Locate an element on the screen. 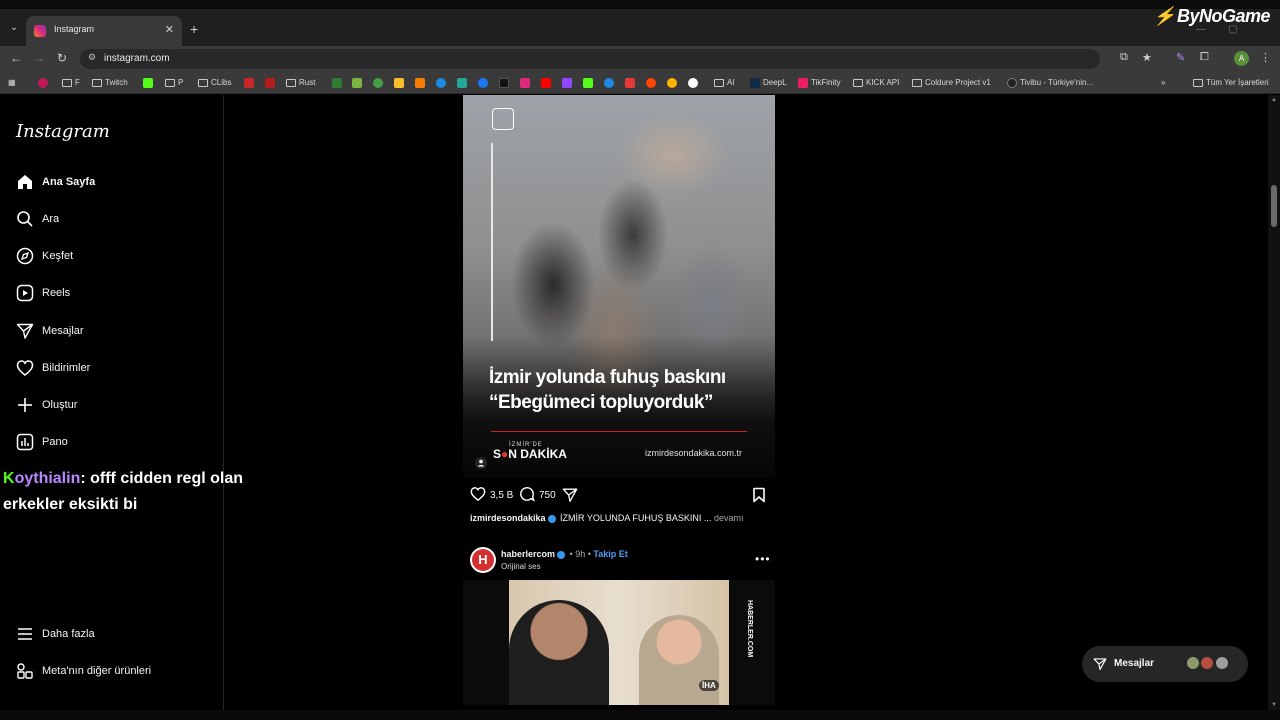 The width and height of the screenshot is (1280, 720). twitch-icon is located at coordinates (568, 83).